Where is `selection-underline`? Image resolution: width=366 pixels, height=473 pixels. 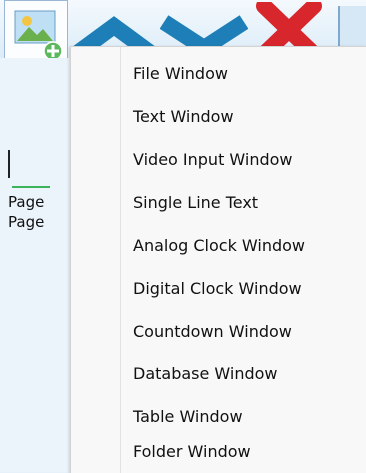 selection-underline is located at coordinates (31, 187).